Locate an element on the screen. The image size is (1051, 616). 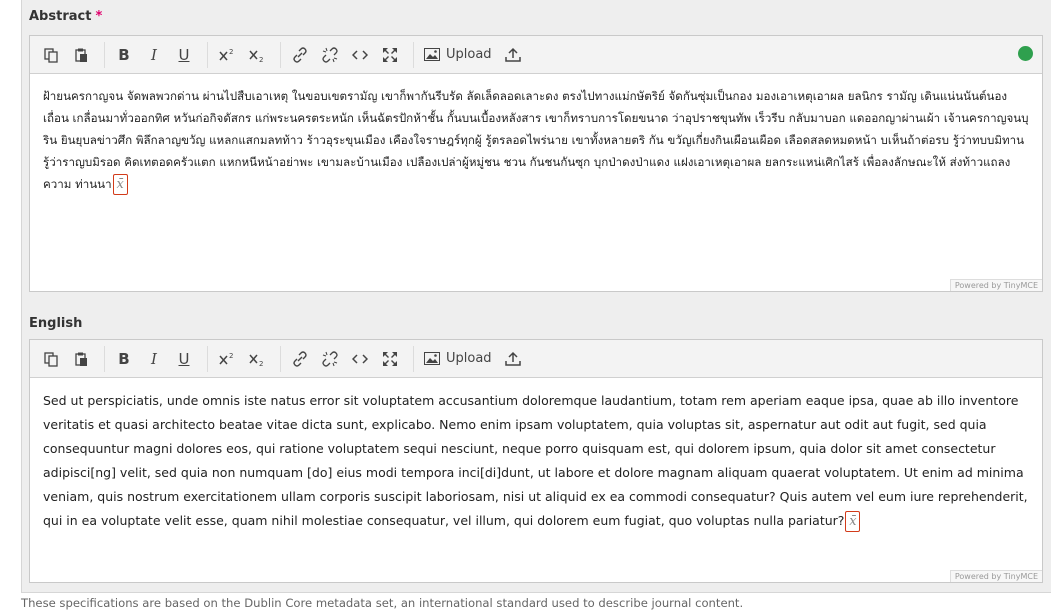
abstract-label-text: Abstract is located at coordinates (60, 16).